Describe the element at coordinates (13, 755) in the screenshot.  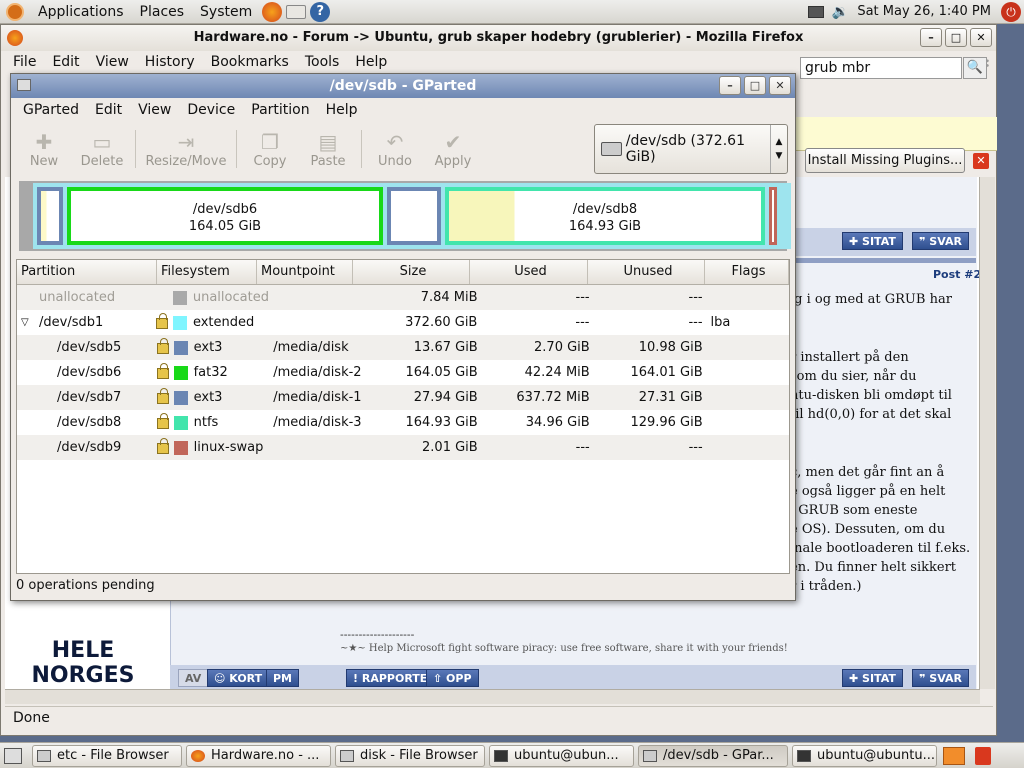
I see `show-desktop-icon` at that location.